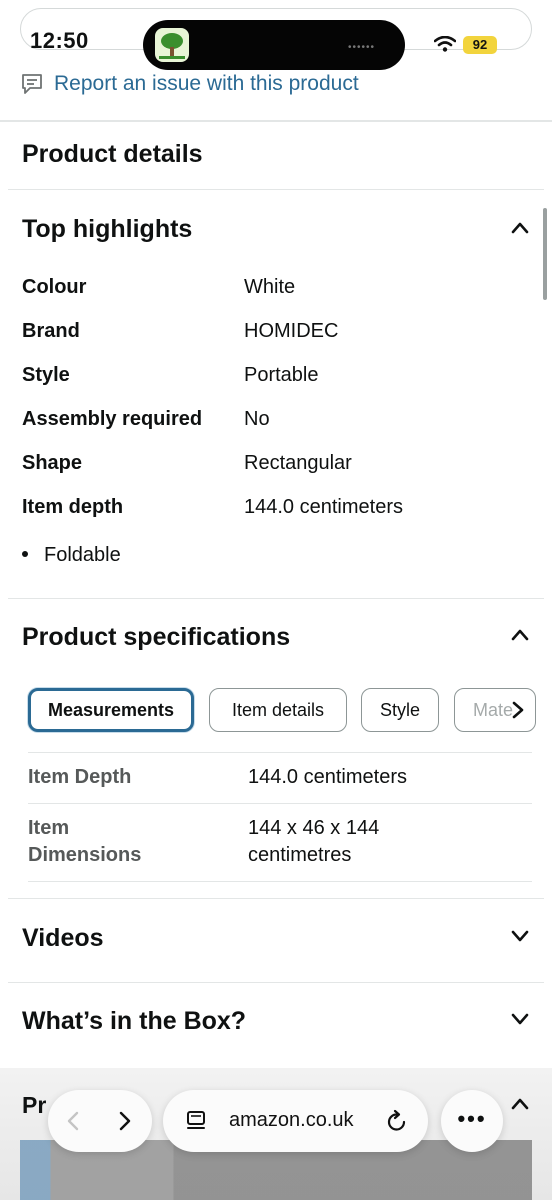  I want to click on report-issue-link: Report an issue with this product, so click(189, 84).